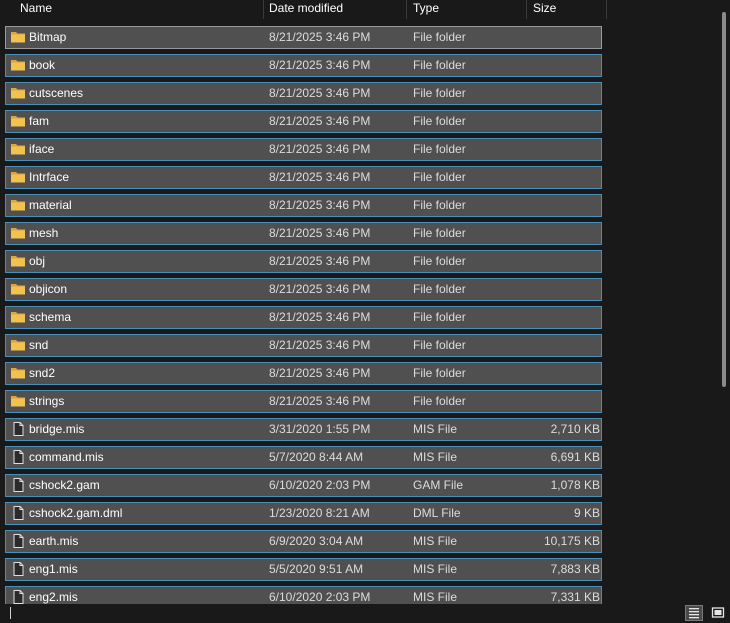 The width and height of the screenshot is (730, 623). I want to click on large-icons-view-icon, so click(718, 612).